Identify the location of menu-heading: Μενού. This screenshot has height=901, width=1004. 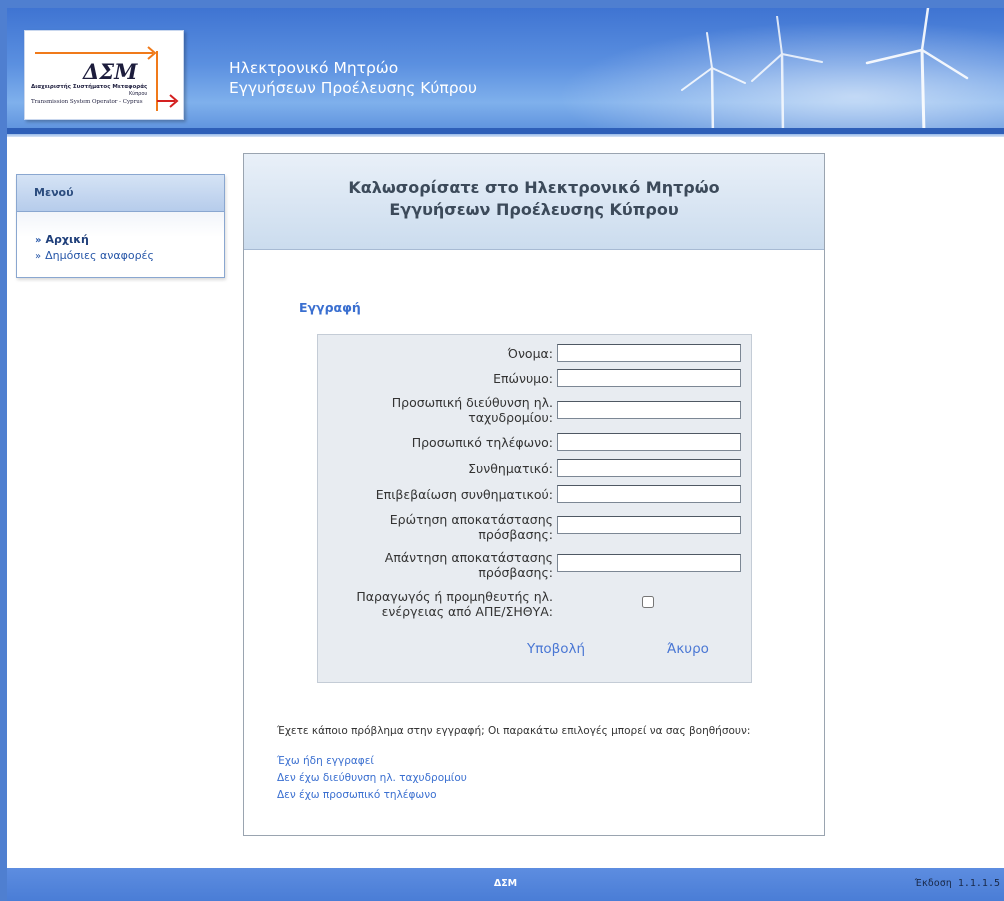
(120, 193).